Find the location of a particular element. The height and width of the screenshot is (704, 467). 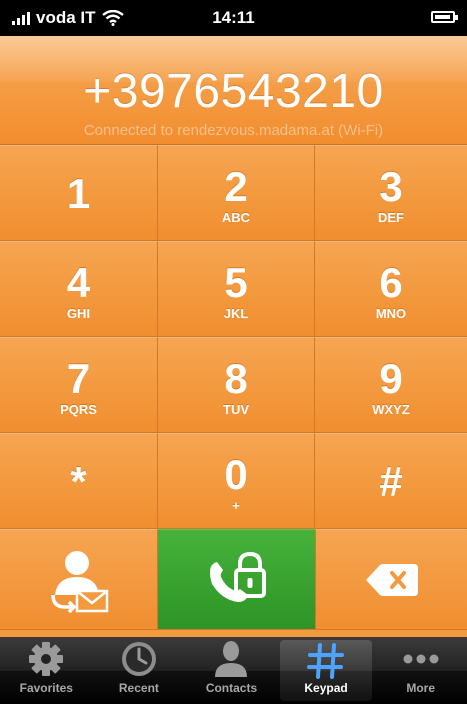

key-2: 2 ABC is located at coordinates (236, 193).